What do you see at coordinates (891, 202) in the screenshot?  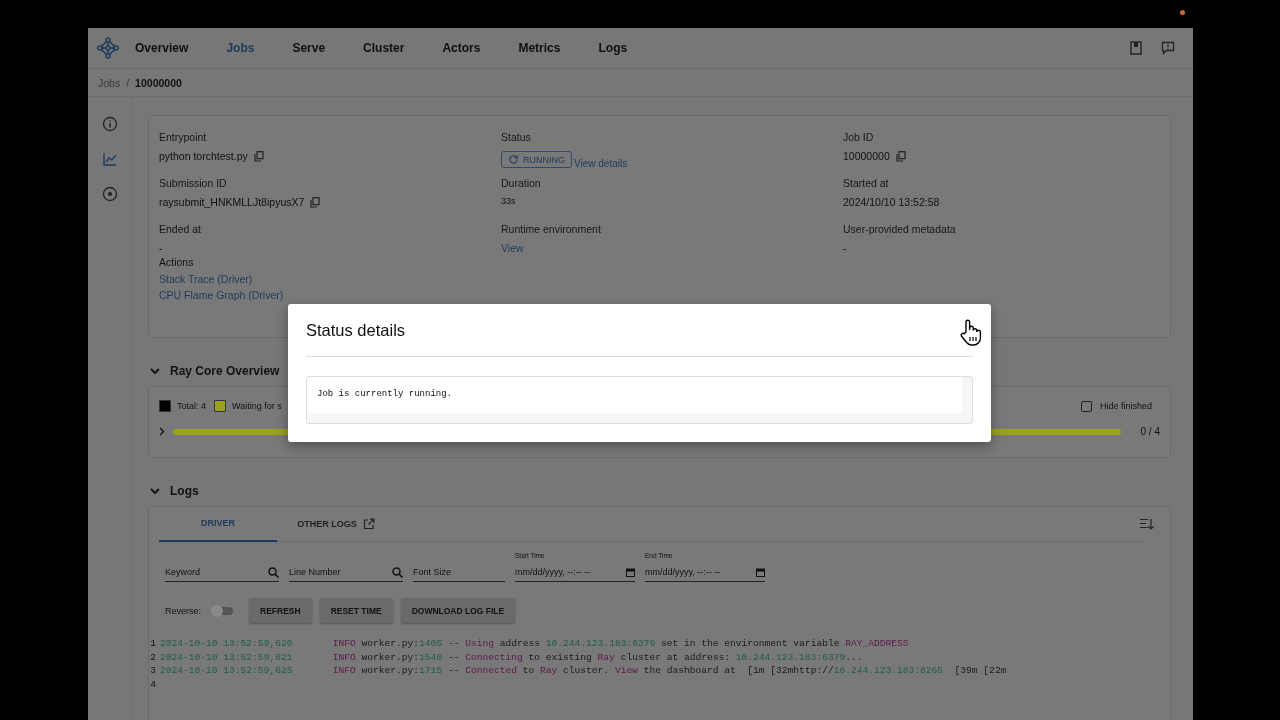 I see `field-value: 2024/10/10 13:52:58` at bounding box center [891, 202].